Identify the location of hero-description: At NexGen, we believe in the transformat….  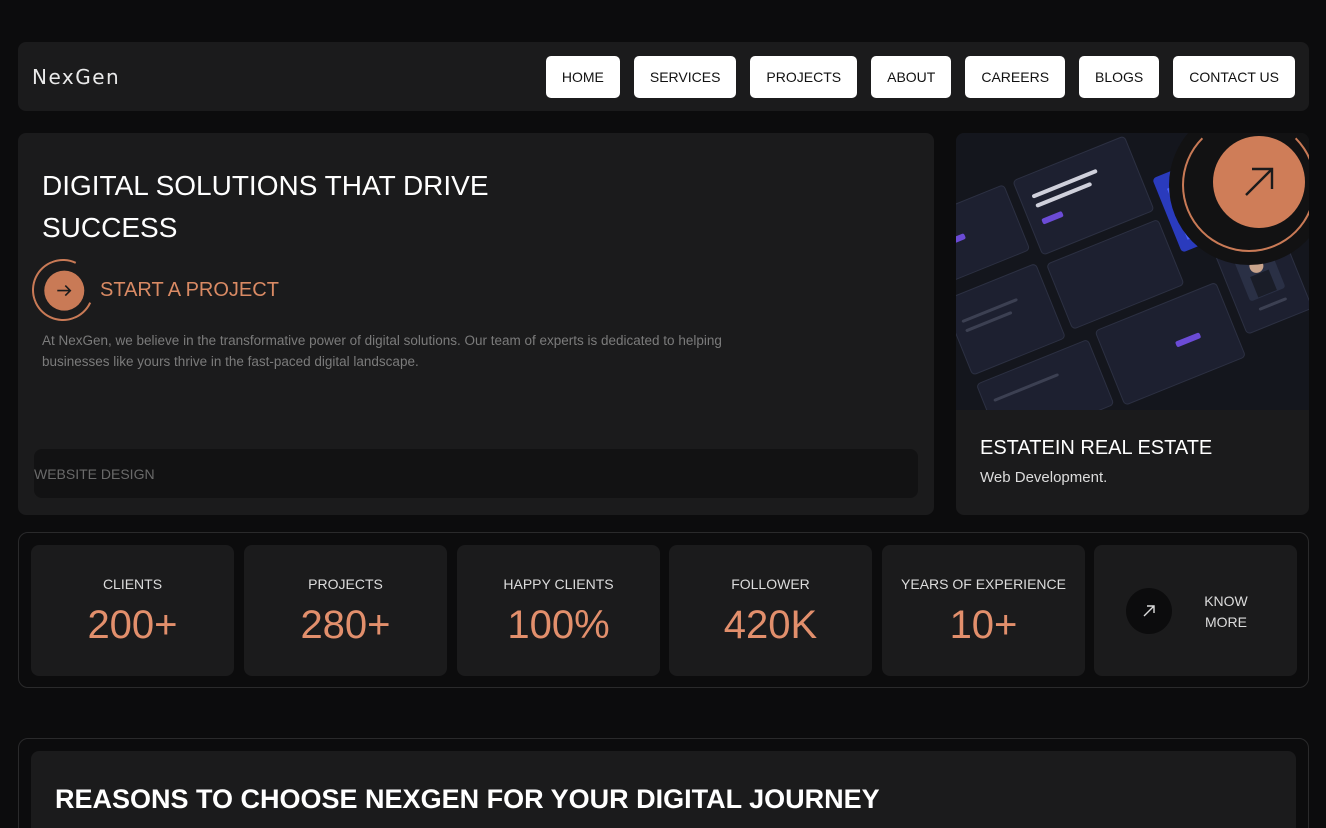
(382, 351).